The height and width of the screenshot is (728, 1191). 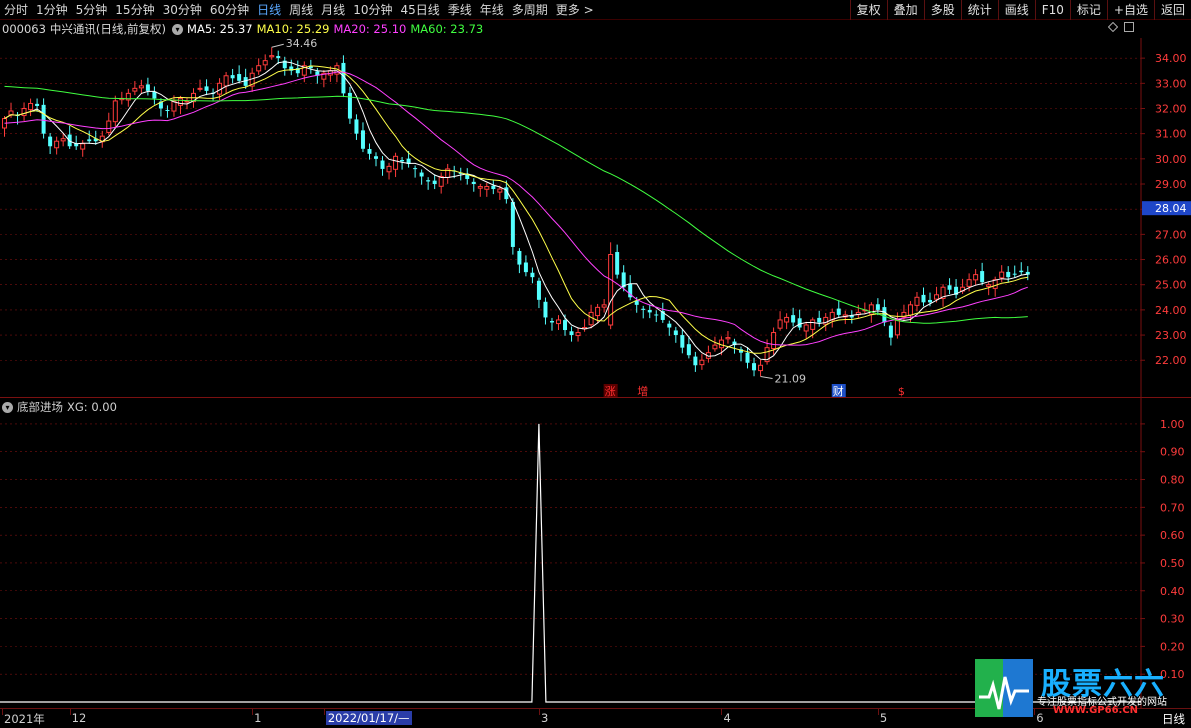 I want to click on y-tick-label: 30.00, so click(x=1171, y=159).